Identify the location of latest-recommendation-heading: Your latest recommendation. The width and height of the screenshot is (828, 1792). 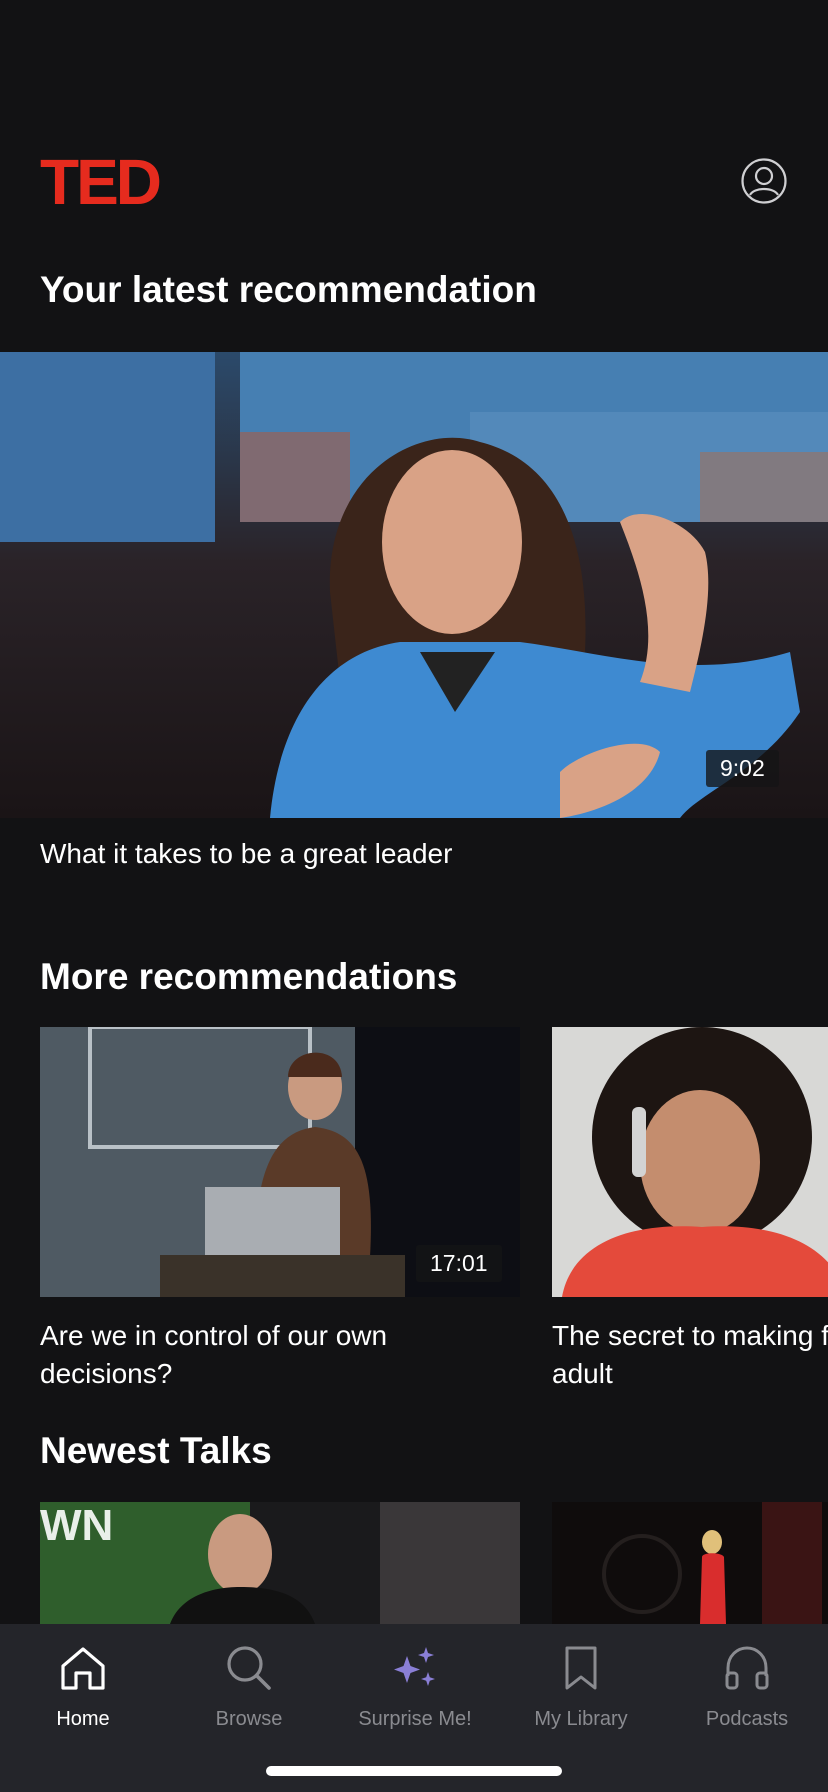
(288, 289).